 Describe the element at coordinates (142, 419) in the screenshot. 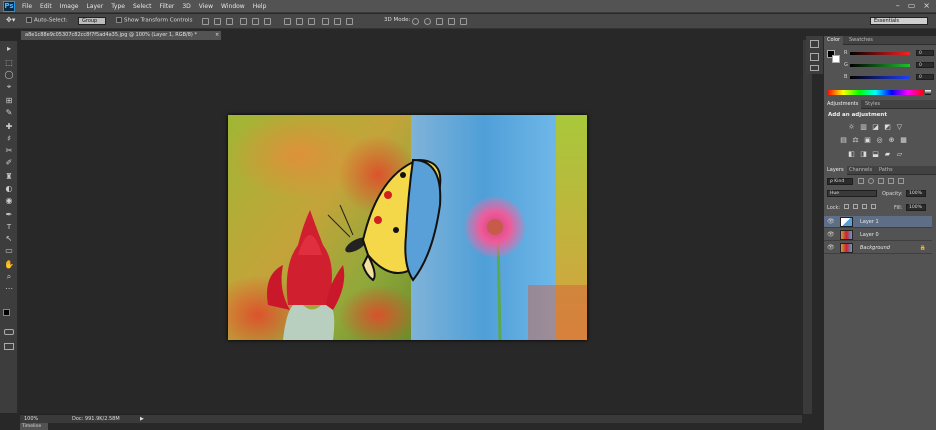

I see `status-menu-arrow-icon: ▶` at that location.